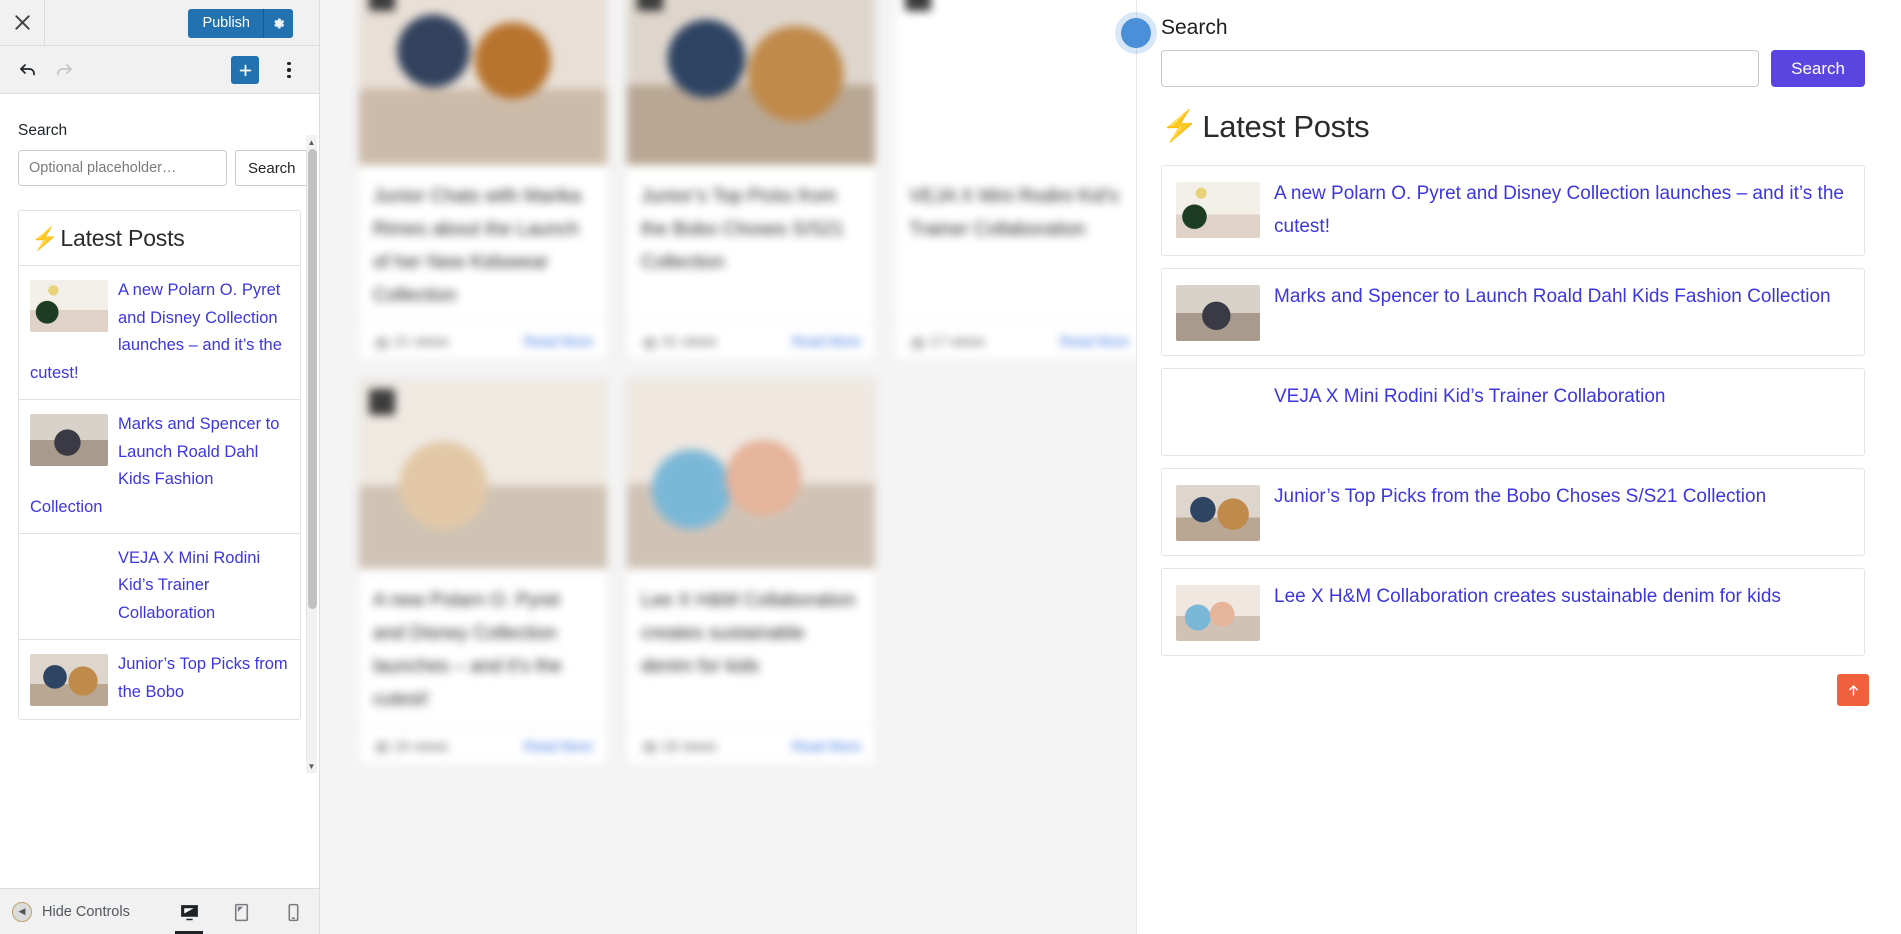 Image resolution: width=1901 pixels, height=934 pixels. Describe the element at coordinates (28, 70) in the screenshot. I see `undo-icon` at that location.